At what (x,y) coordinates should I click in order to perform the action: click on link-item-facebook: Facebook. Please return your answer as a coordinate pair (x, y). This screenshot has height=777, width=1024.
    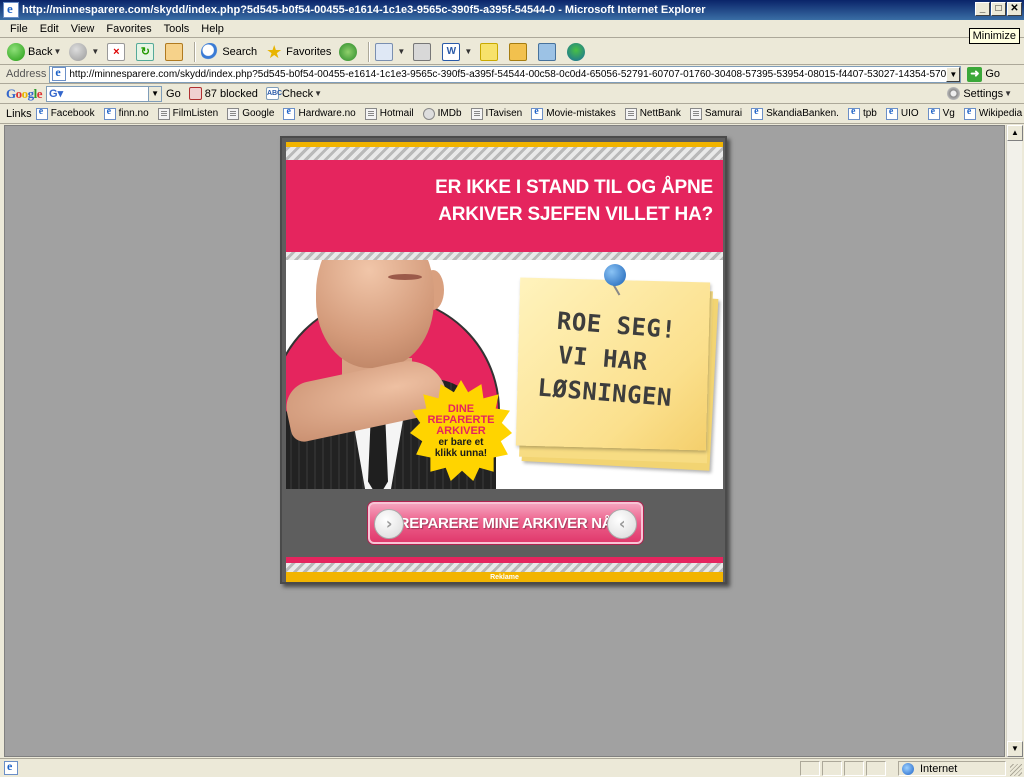
    Looking at the image, I should click on (65, 113).